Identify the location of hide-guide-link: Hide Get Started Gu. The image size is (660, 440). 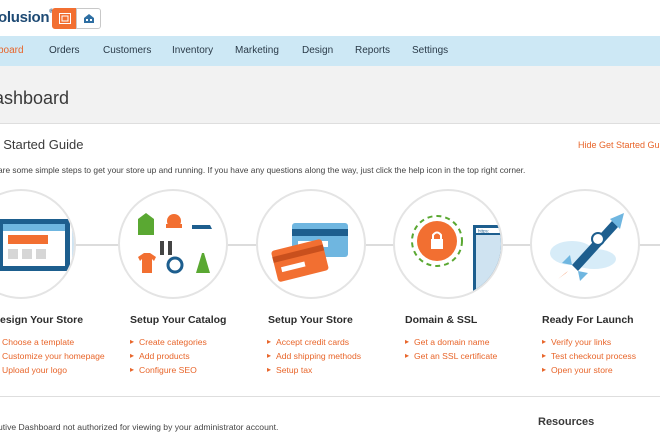
(619, 145).